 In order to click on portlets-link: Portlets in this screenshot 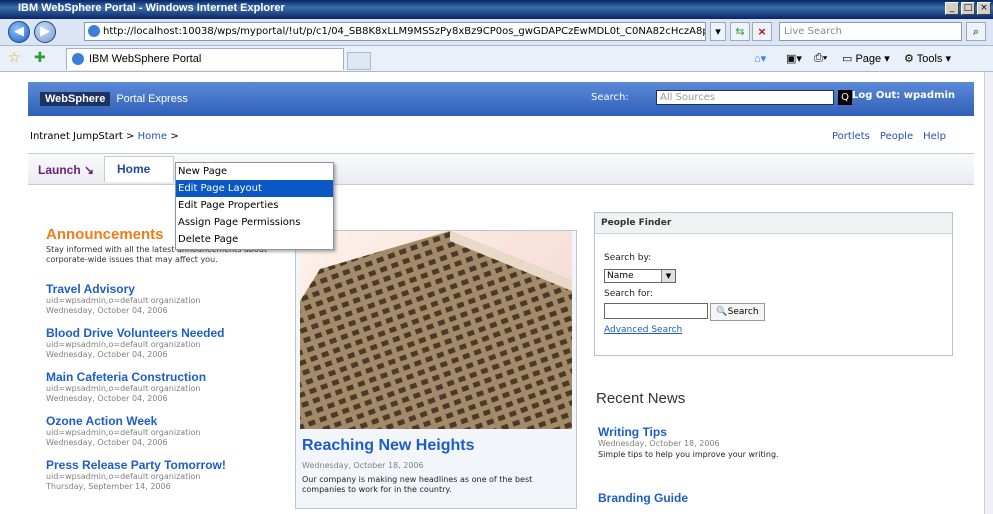, I will do `click(851, 136)`.